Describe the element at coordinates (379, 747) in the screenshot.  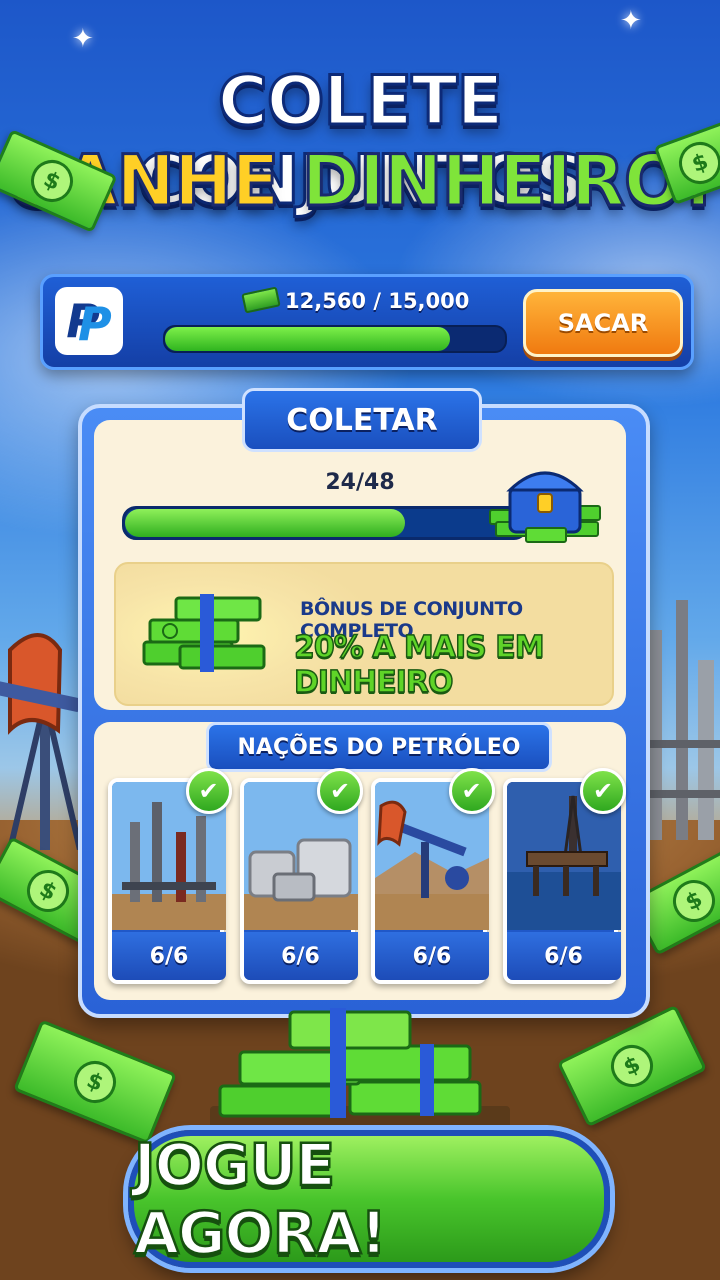
I see `set-title: NAÇÕES DO PETRÓLEO` at that location.